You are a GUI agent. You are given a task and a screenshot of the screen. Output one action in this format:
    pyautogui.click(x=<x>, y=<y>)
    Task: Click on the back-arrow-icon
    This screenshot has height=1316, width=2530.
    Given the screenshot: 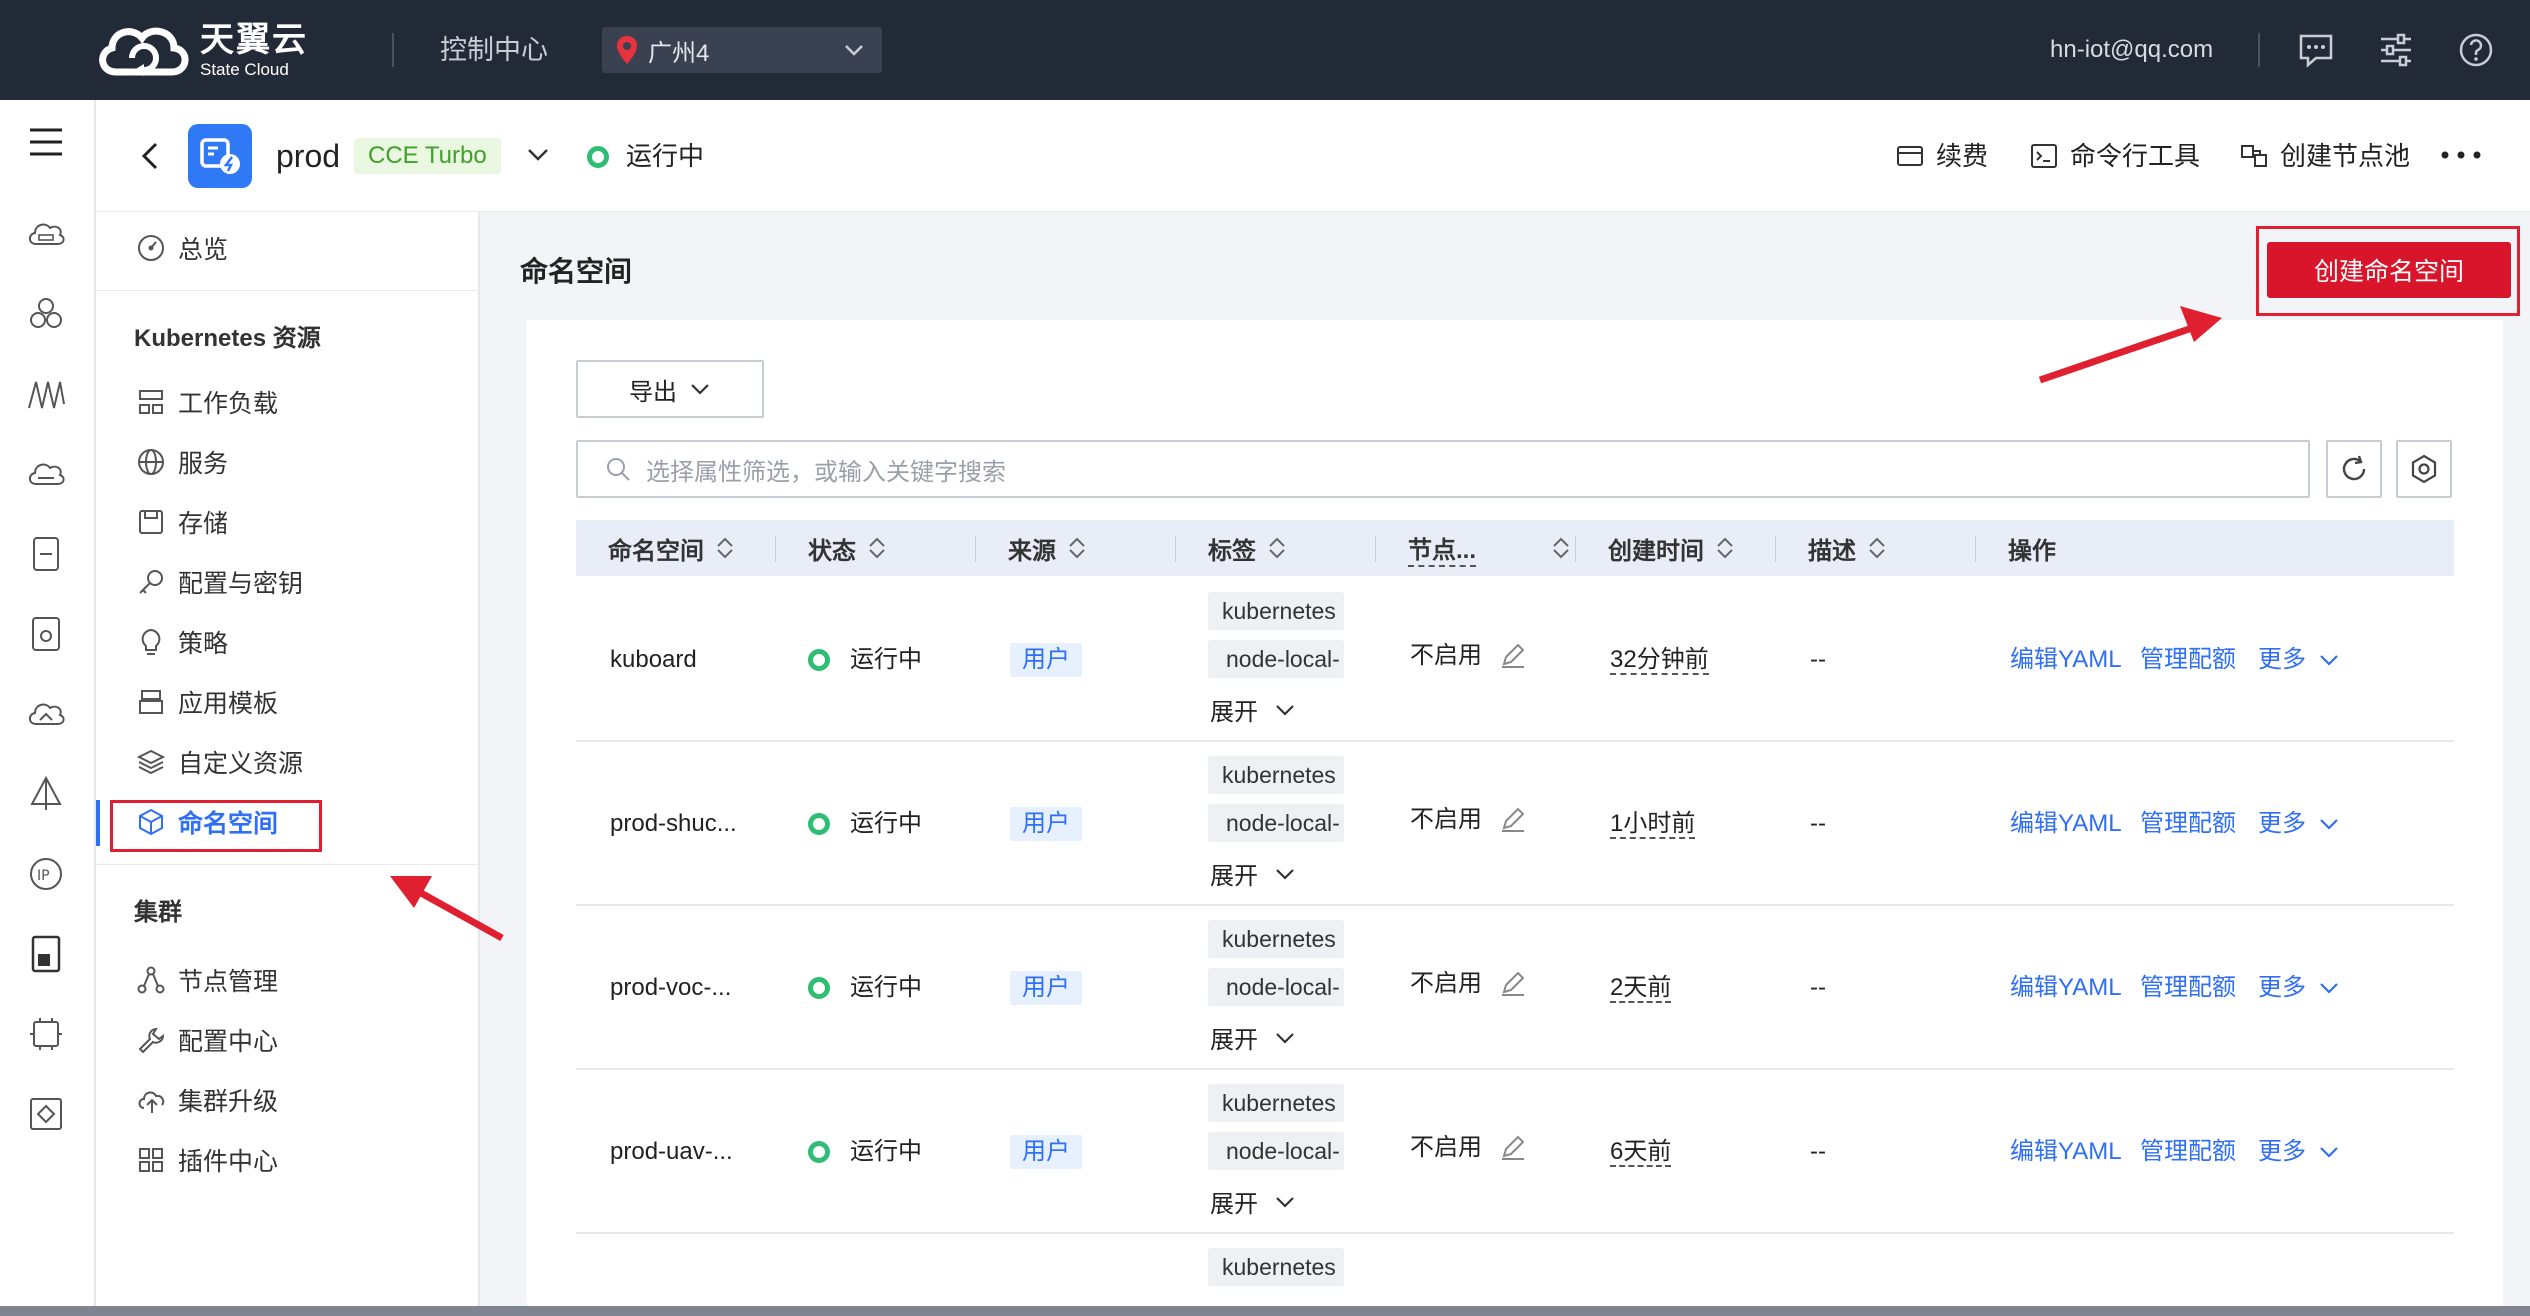 What is the action you would take?
    pyautogui.click(x=151, y=156)
    